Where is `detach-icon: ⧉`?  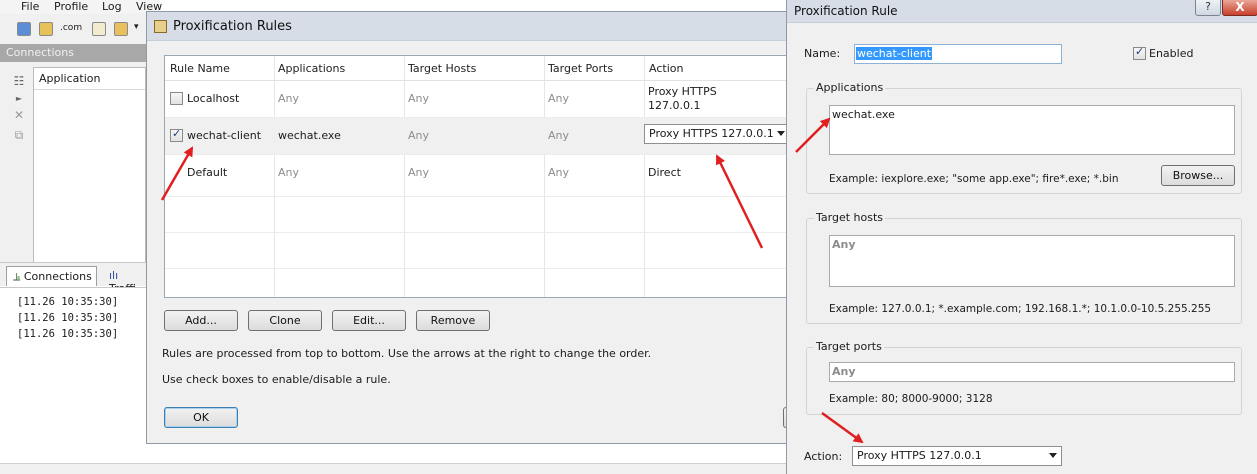
detach-icon: ⧉ is located at coordinates (19, 135).